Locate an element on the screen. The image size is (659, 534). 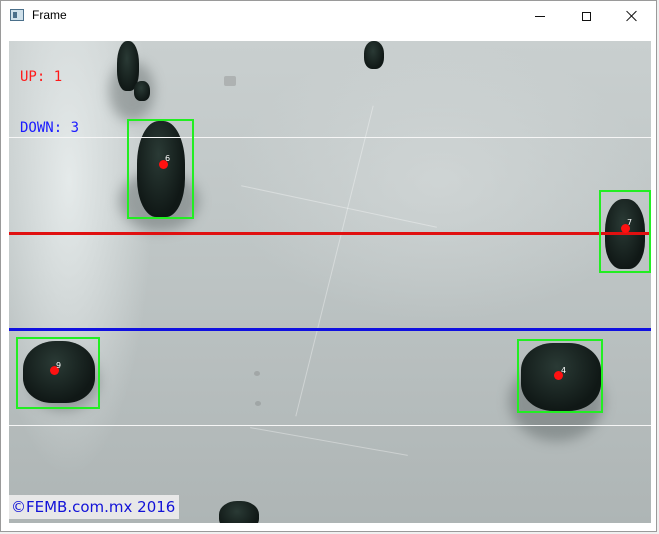
minimize-icon is located at coordinates (540, 16).